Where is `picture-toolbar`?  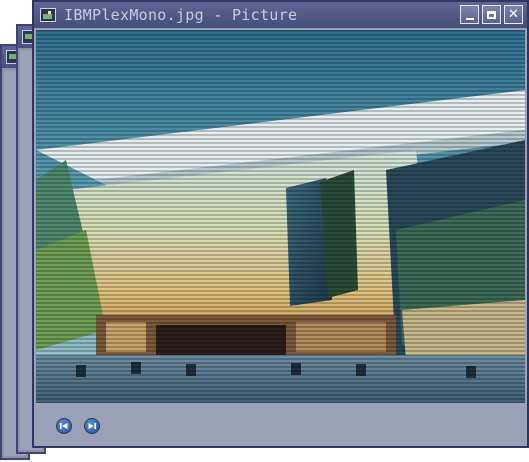 picture-toolbar is located at coordinates (280, 425).